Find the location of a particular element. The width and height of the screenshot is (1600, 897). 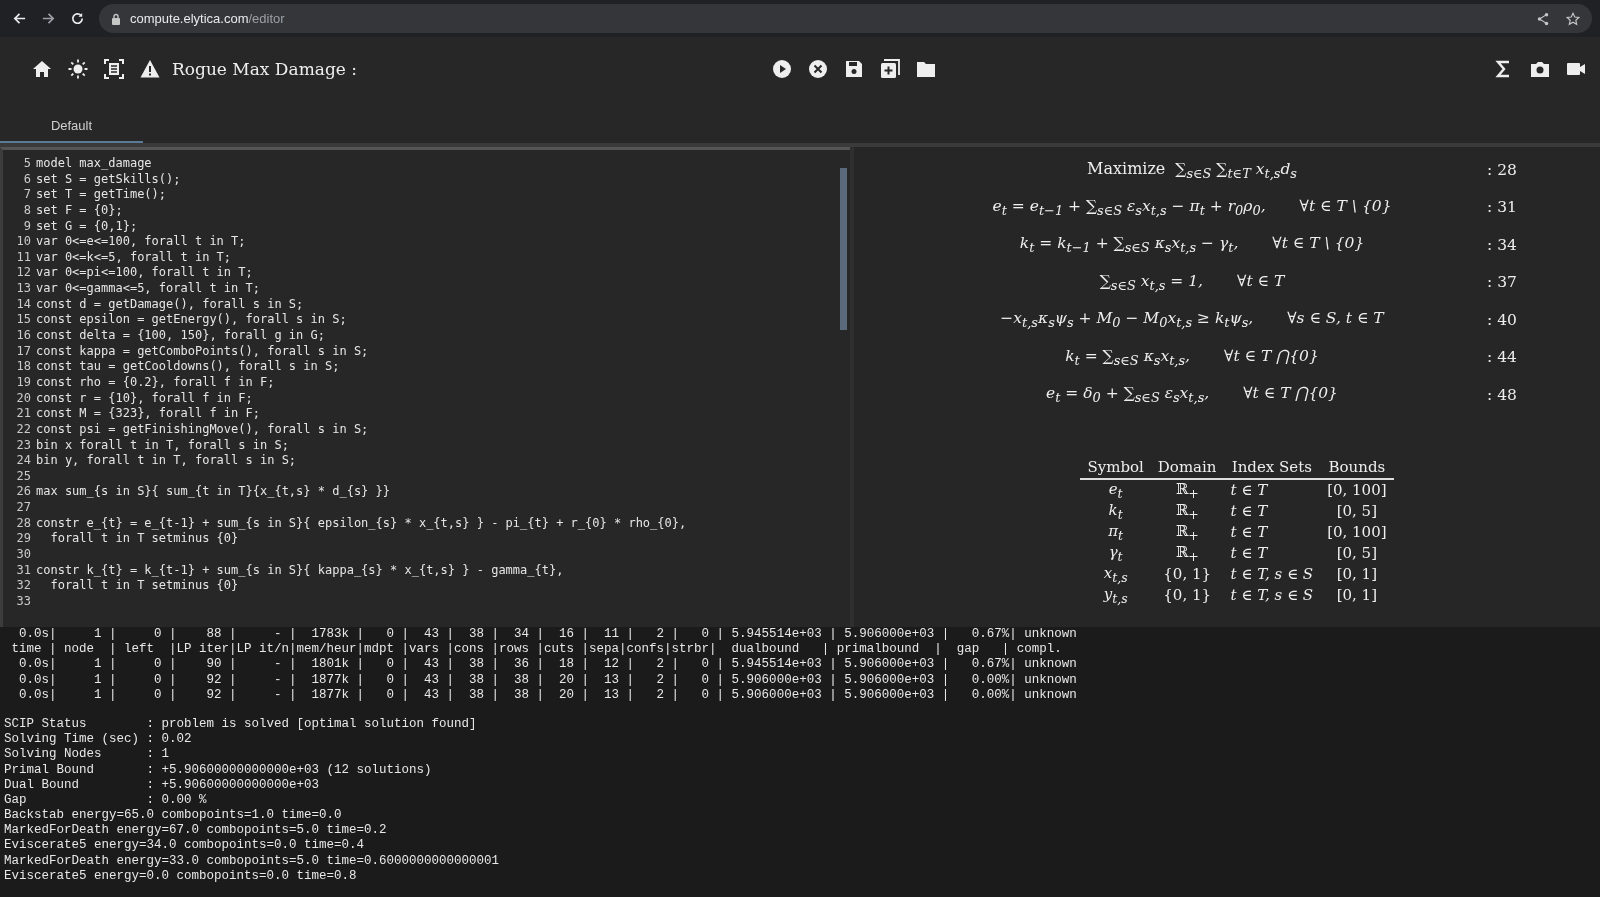

console-line: 0.0s| 1 | 0 | 92 | - | 1877k | 0 | 43 | 38 | 38 | 20 | 13 | 2 | 0 | 5.906000e+03 | 5.906000e+03 | 0.00%| unknown is located at coordinates (548, 695).